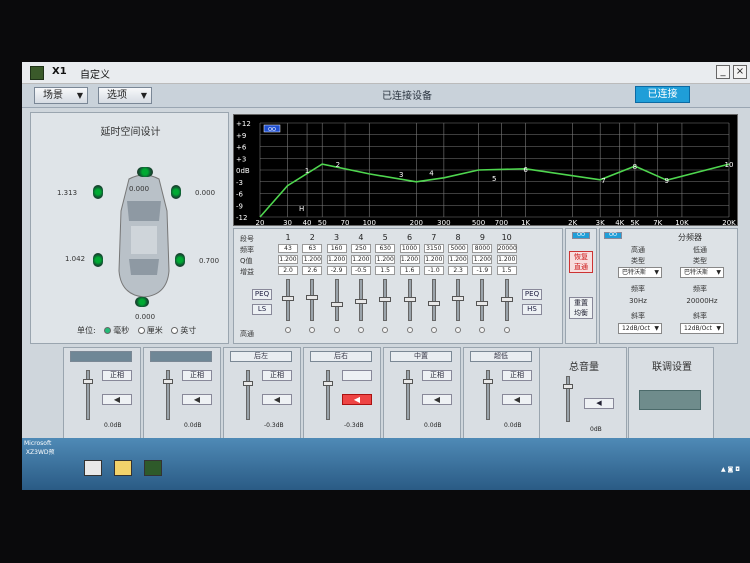 Image resolution: width=750 pixels, height=563 pixels. Describe the element at coordinates (262, 309) in the screenshot. I see `ls-button: LS` at that location.